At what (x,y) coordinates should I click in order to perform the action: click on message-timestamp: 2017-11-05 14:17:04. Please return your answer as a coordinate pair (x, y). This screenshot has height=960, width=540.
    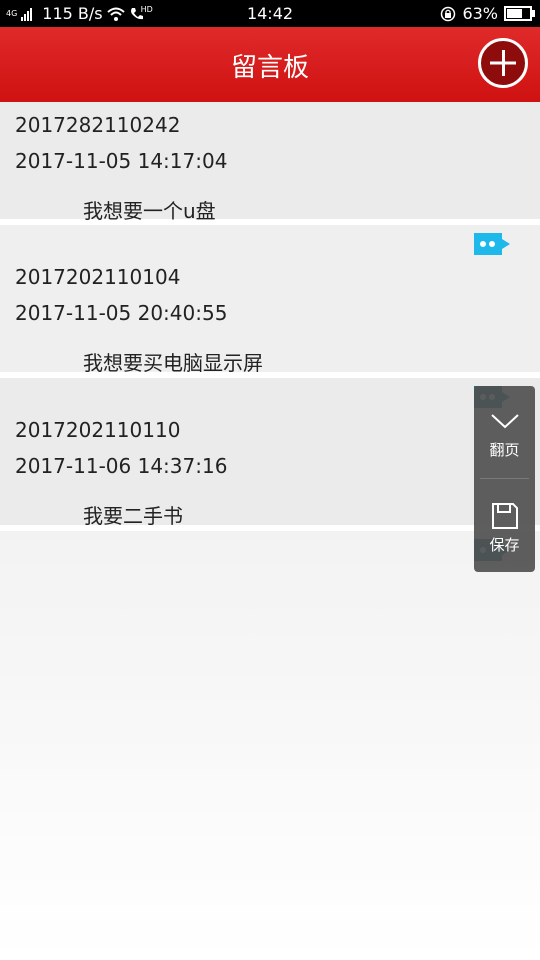
    Looking at the image, I should click on (121, 161).